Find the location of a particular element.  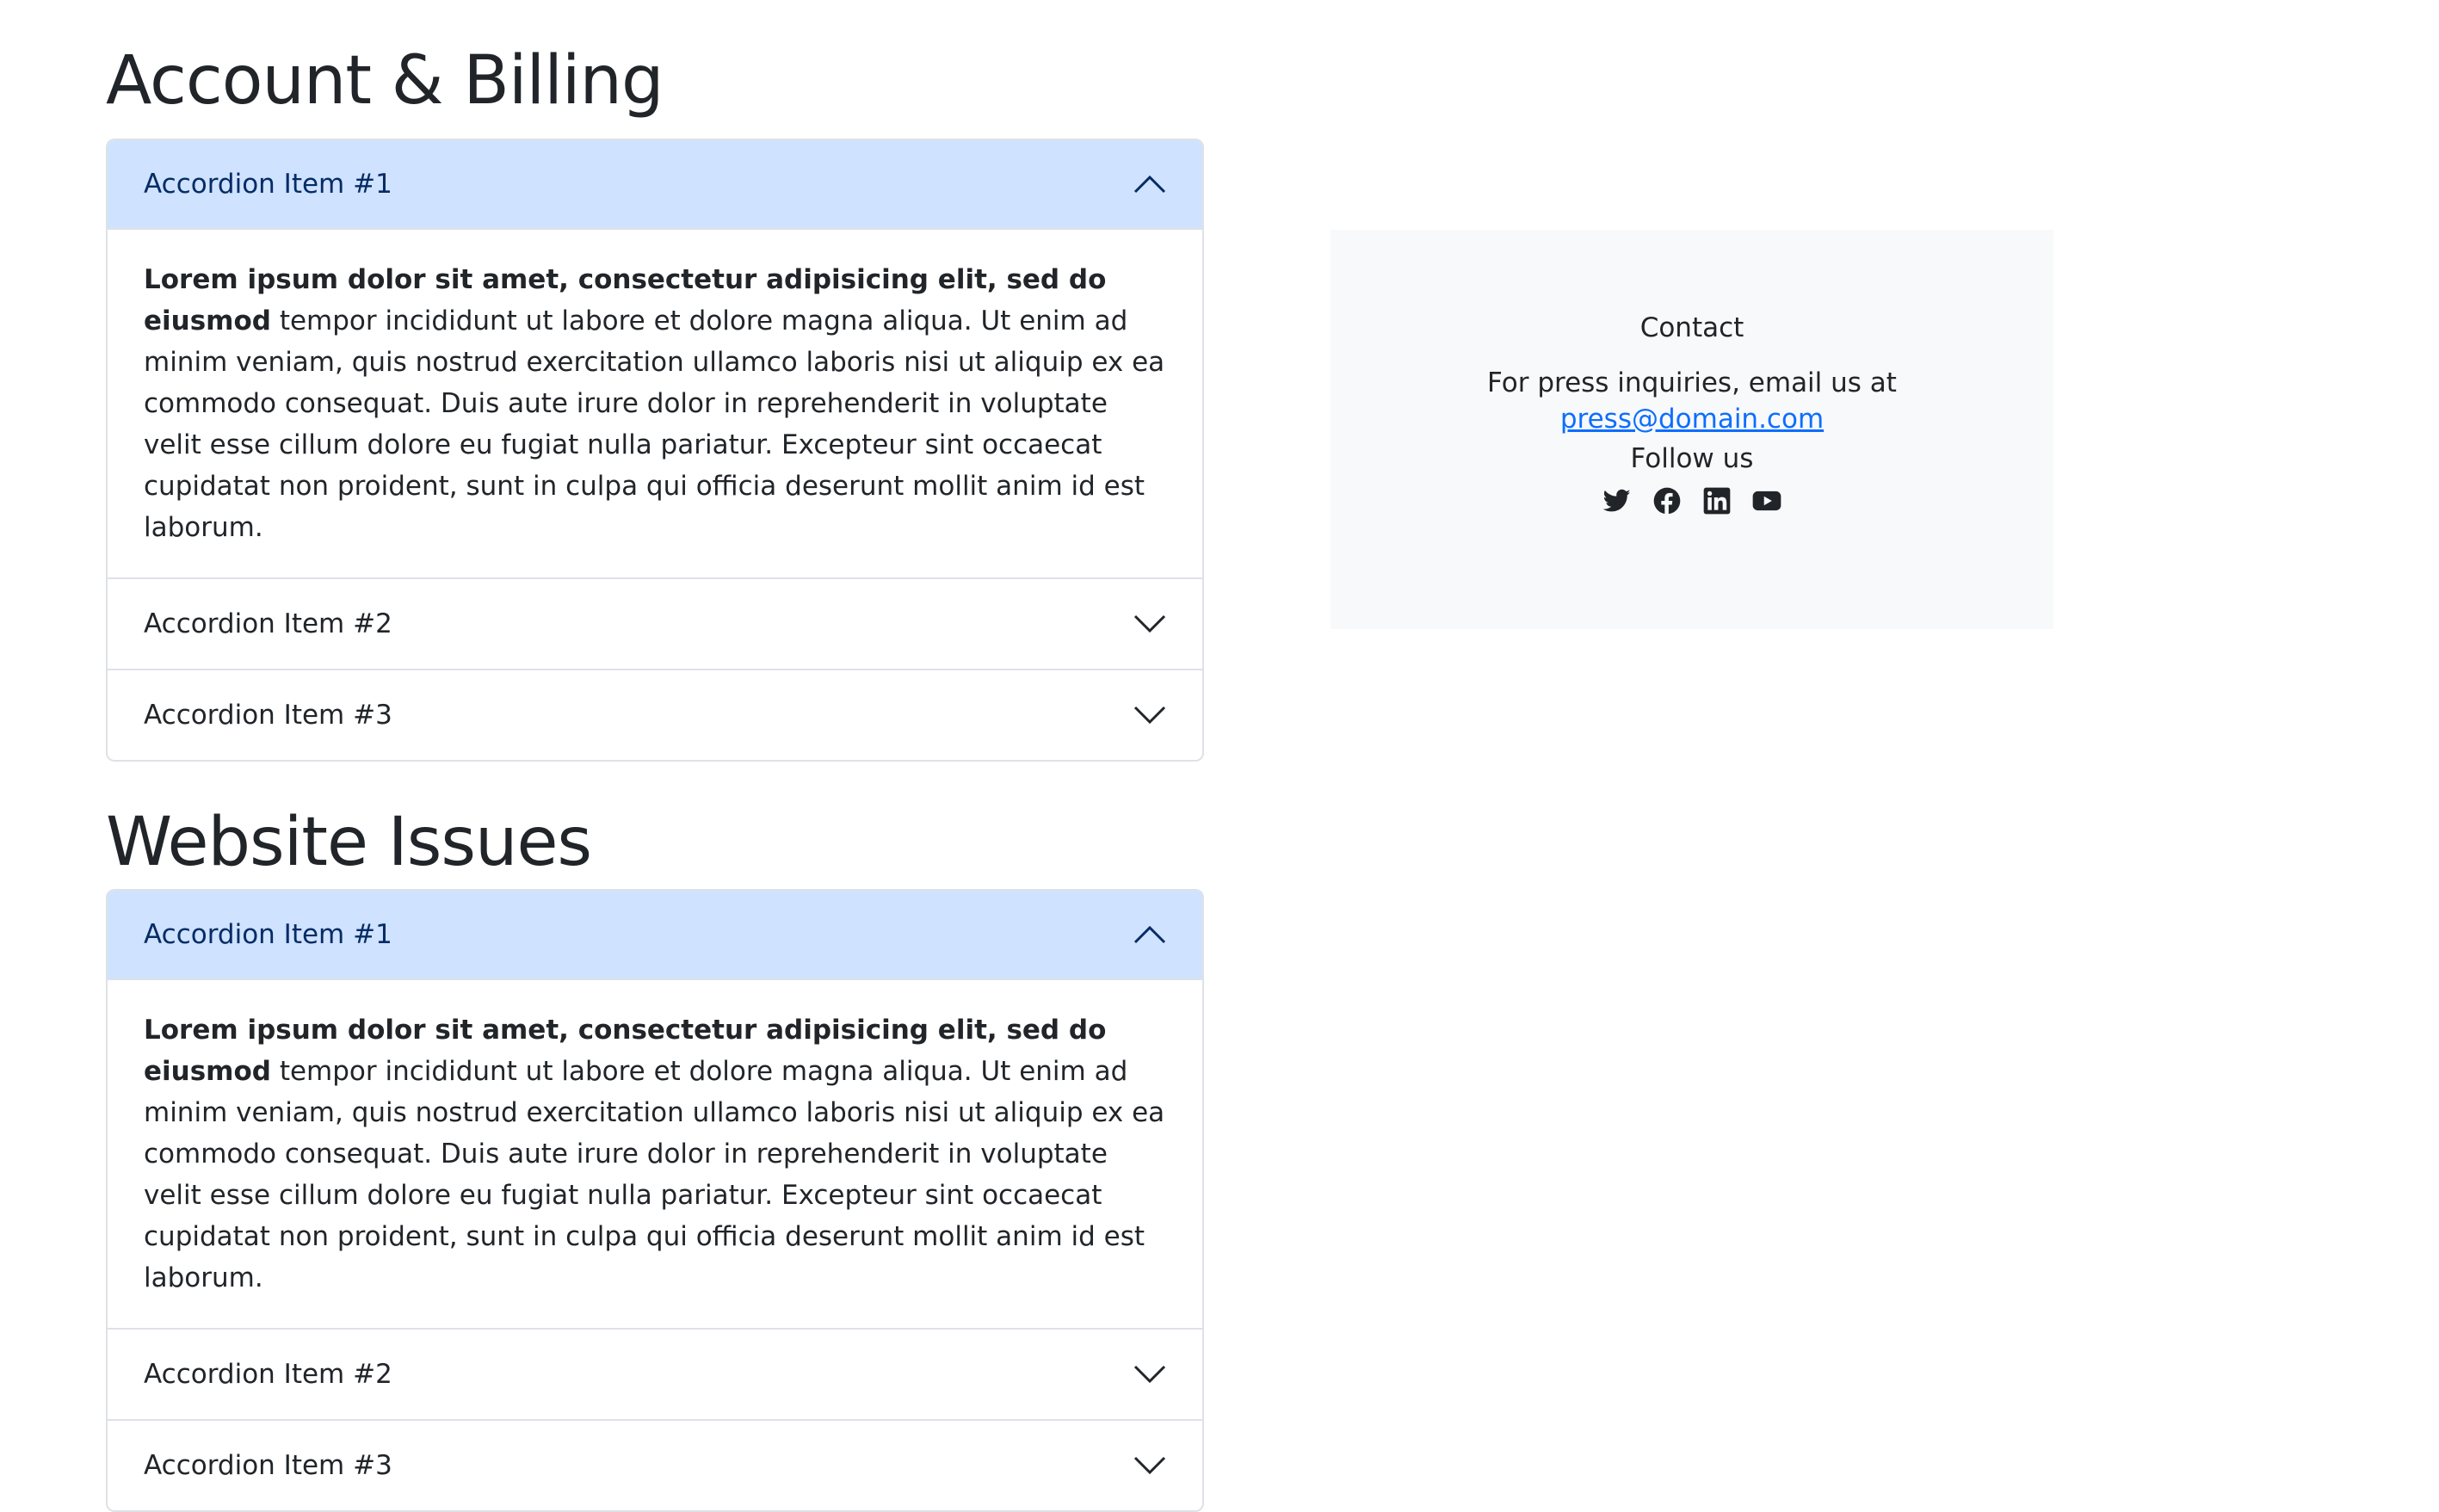

contact-email-link: press@domain.com is located at coordinates (1692, 419).